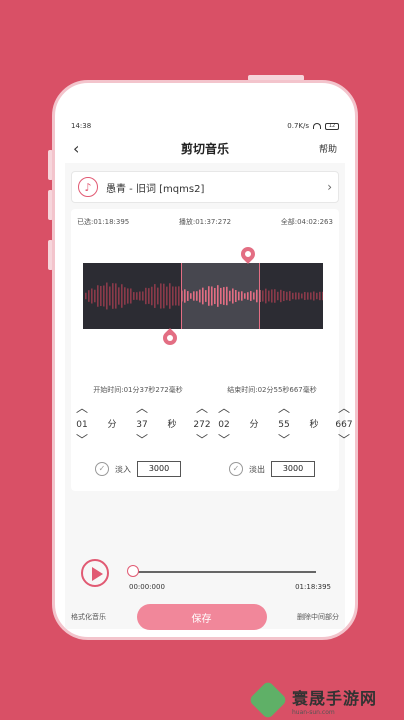 The width and height of the screenshot is (404, 720). Describe the element at coordinates (123, 469) in the screenshot. I see `fade-in-label: 淡入` at that location.